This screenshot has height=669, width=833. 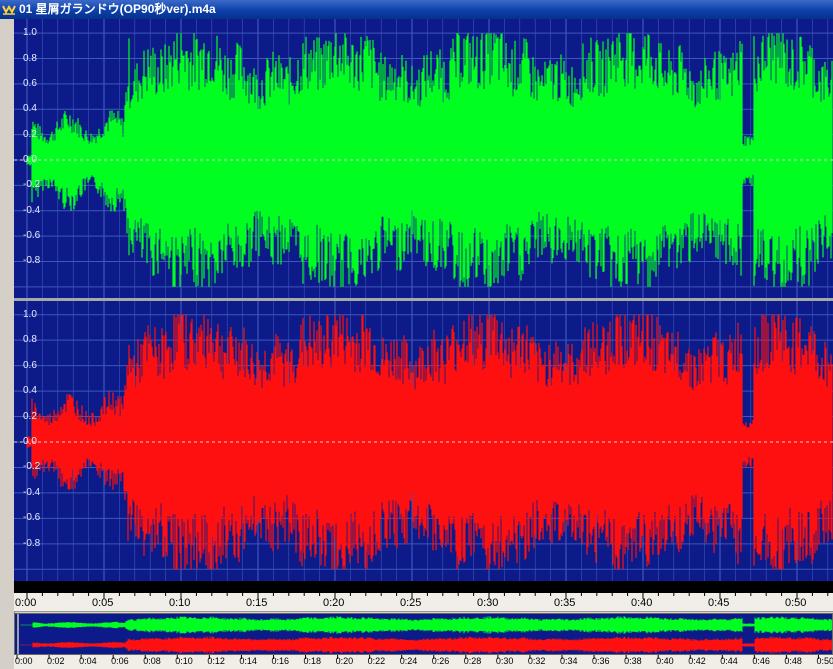 What do you see at coordinates (248, 661) in the screenshot?
I see `overview-time-label: 0:14` at bounding box center [248, 661].